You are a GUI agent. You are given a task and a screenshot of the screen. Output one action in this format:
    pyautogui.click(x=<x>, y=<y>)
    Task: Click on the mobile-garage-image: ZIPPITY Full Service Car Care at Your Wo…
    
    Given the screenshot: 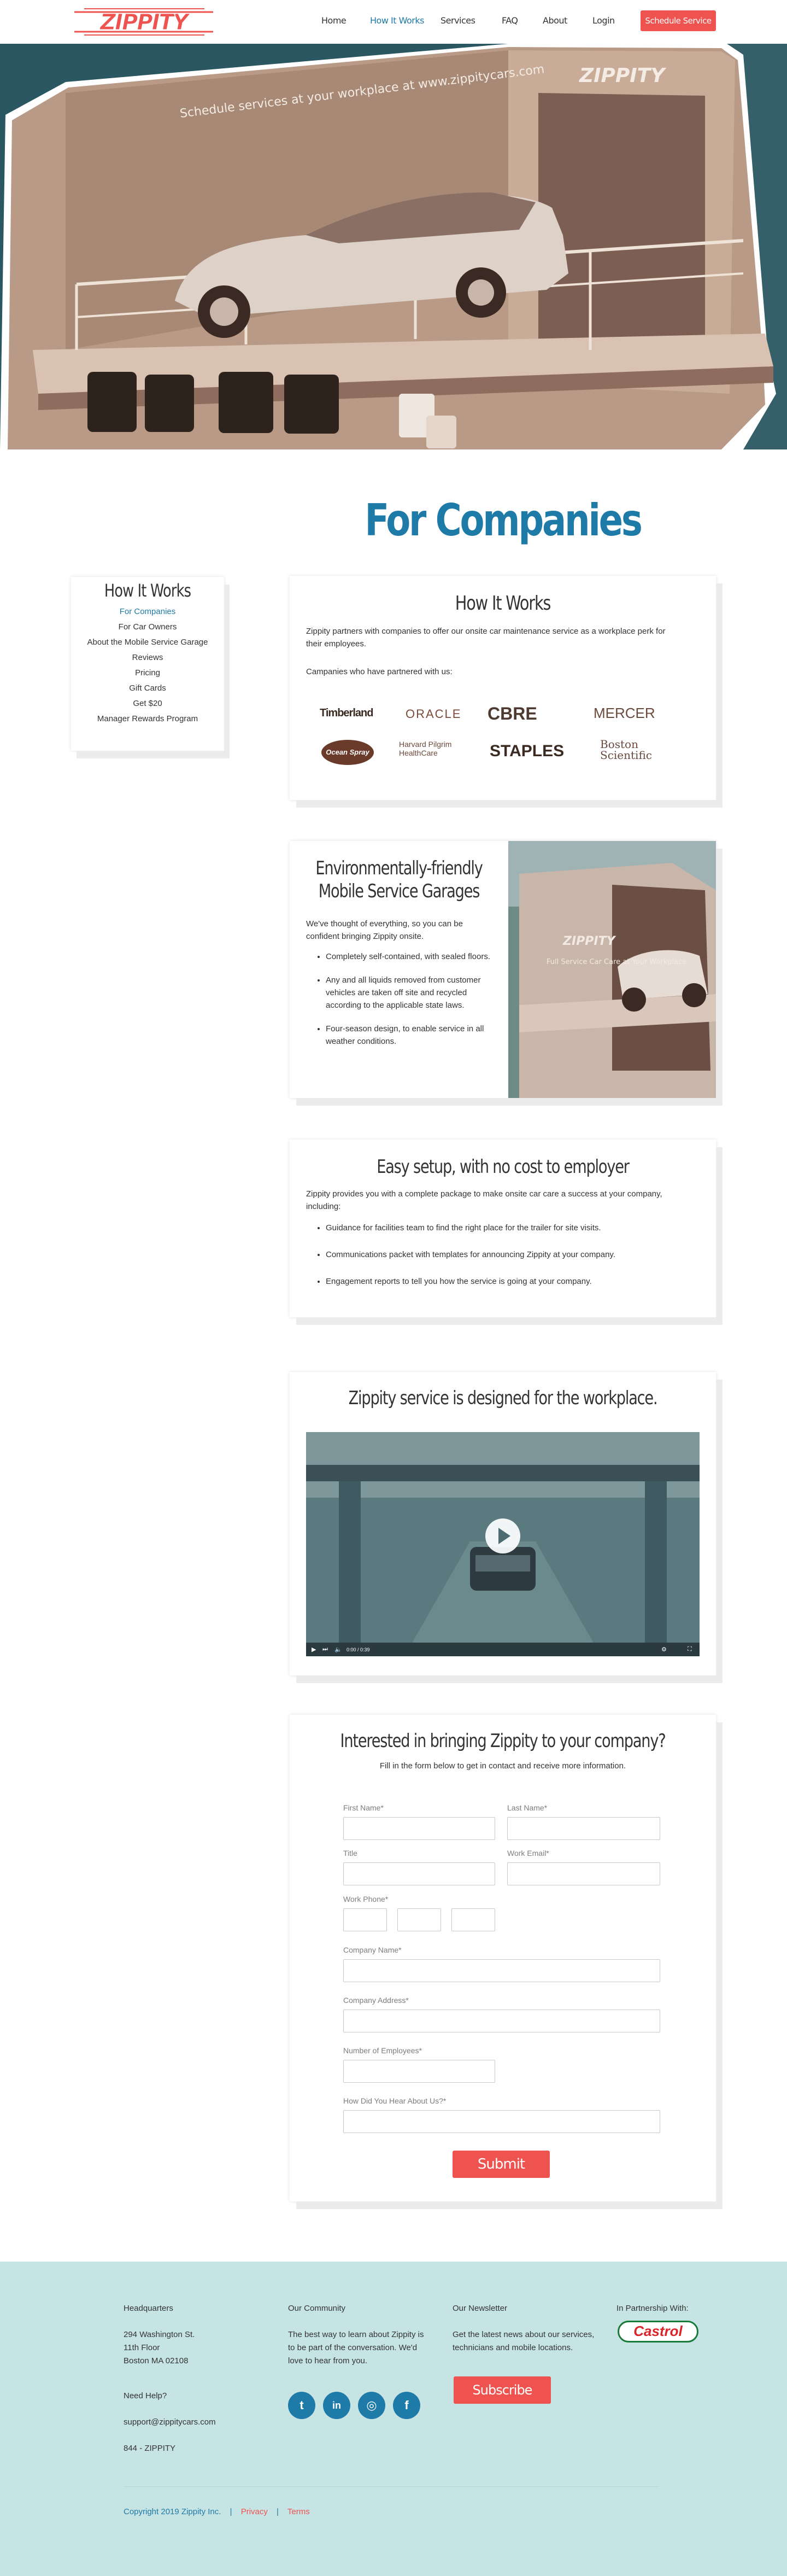 What is the action you would take?
    pyautogui.click(x=612, y=969)
    